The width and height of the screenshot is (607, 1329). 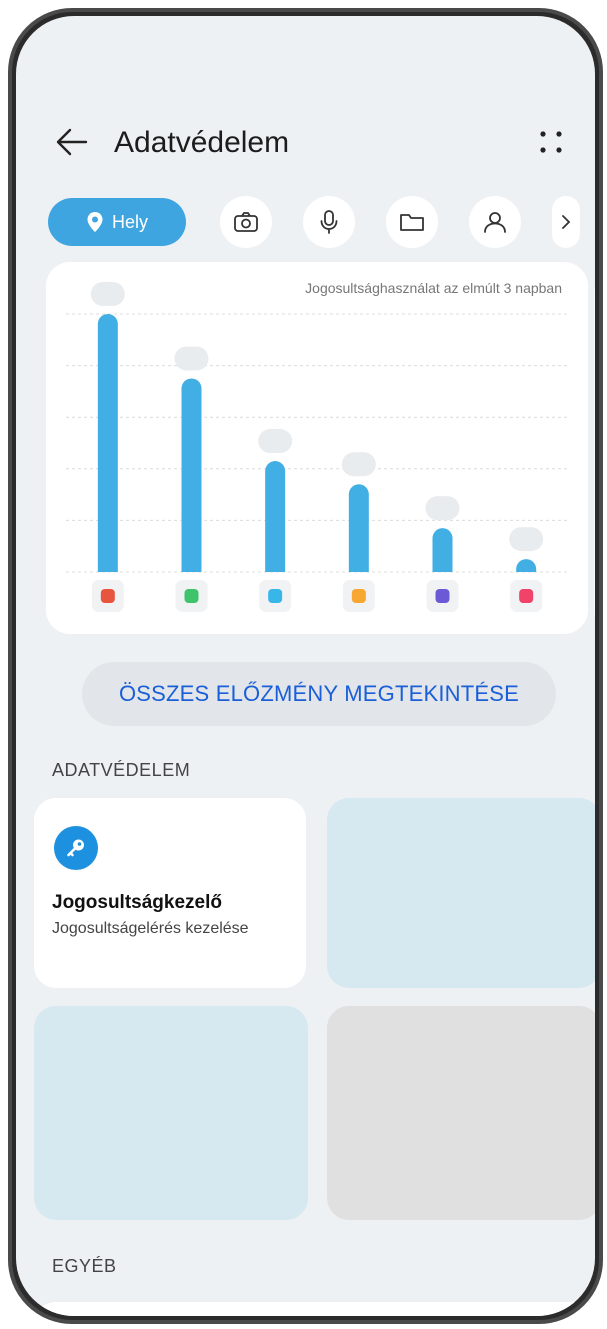 I want to click on permission-manager-title: Jogosultságkezelő, so click(x=137, y=902).